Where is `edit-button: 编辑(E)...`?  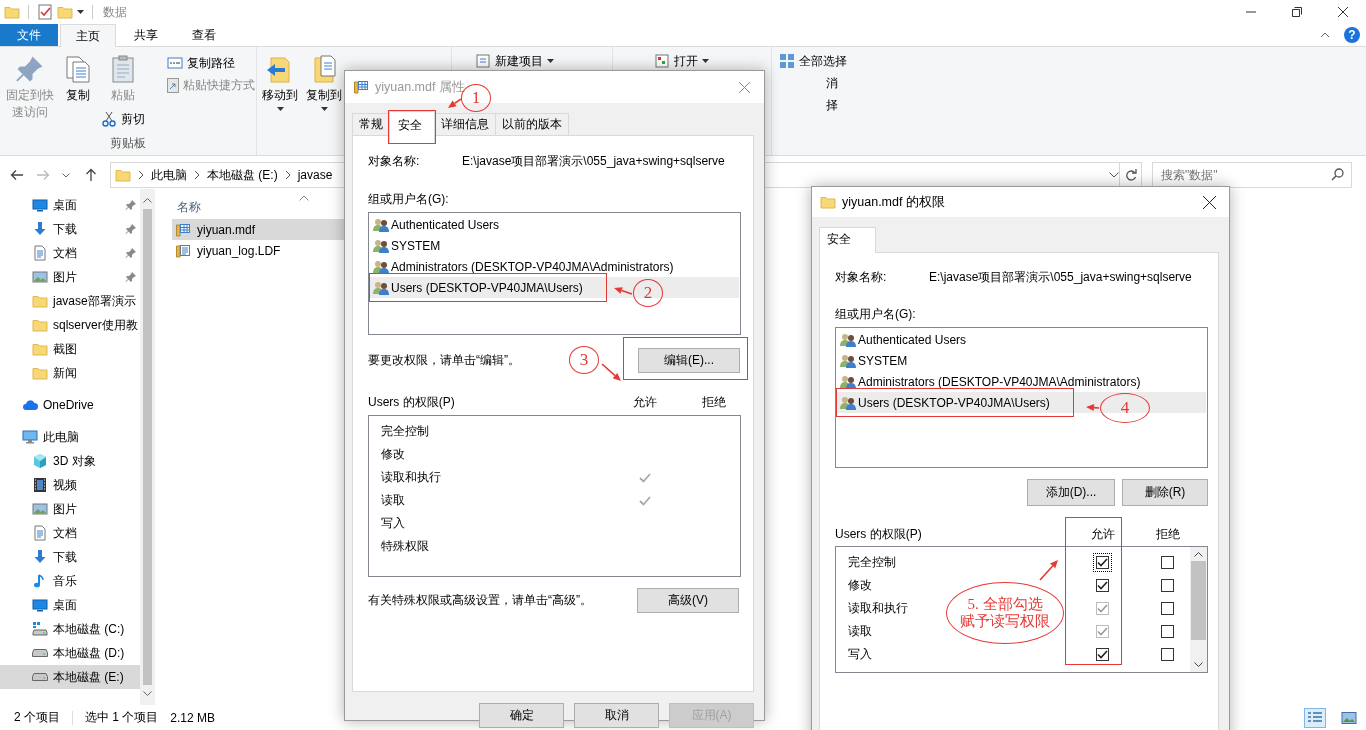 edit-button: 编辑(E)... is located at coordinates (689, 360).